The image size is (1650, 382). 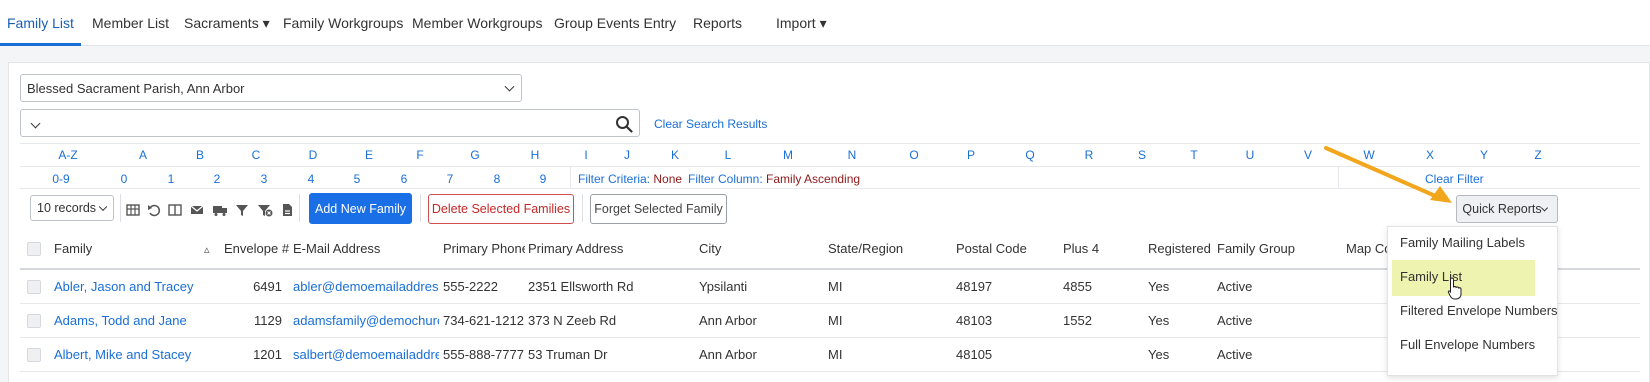 I want to click on parish-select: Blessed Sacrament Parish, Ann Arbor, so click(x=271, y=88).